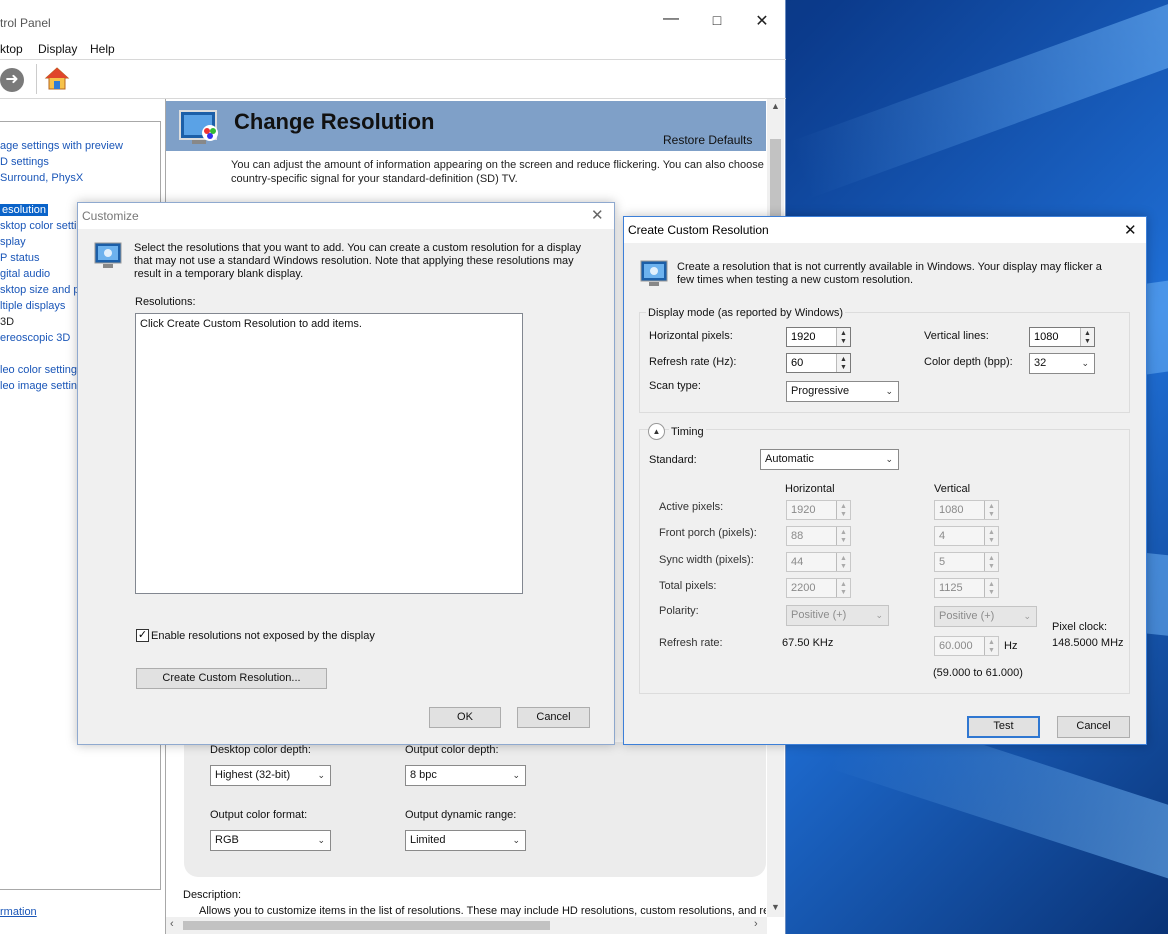 Image resolution: width=1168 pixels, height=934 pixels. I want to click on refresh-rate-row-label: Refresh rate:, so click(691, 643).